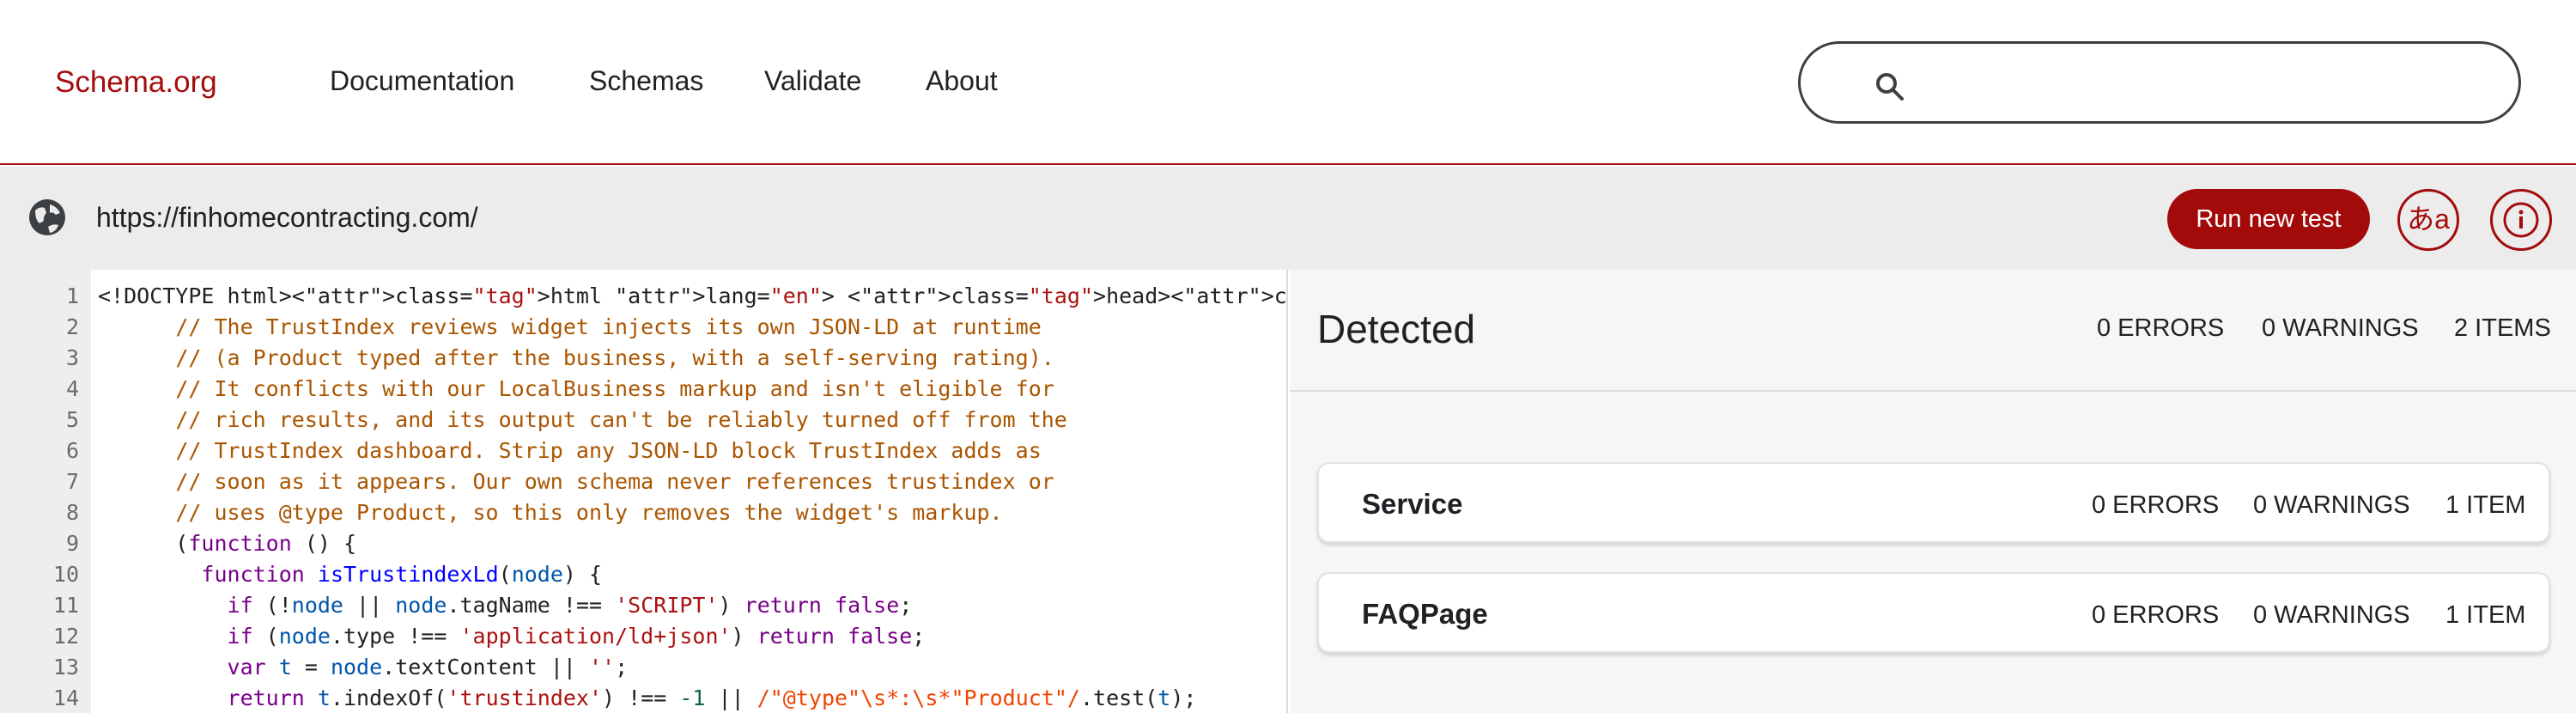  Describe the element at coordinates (428, 667) in the screenshot. I see `code-line: var t = node.textContent || '';` at that location.